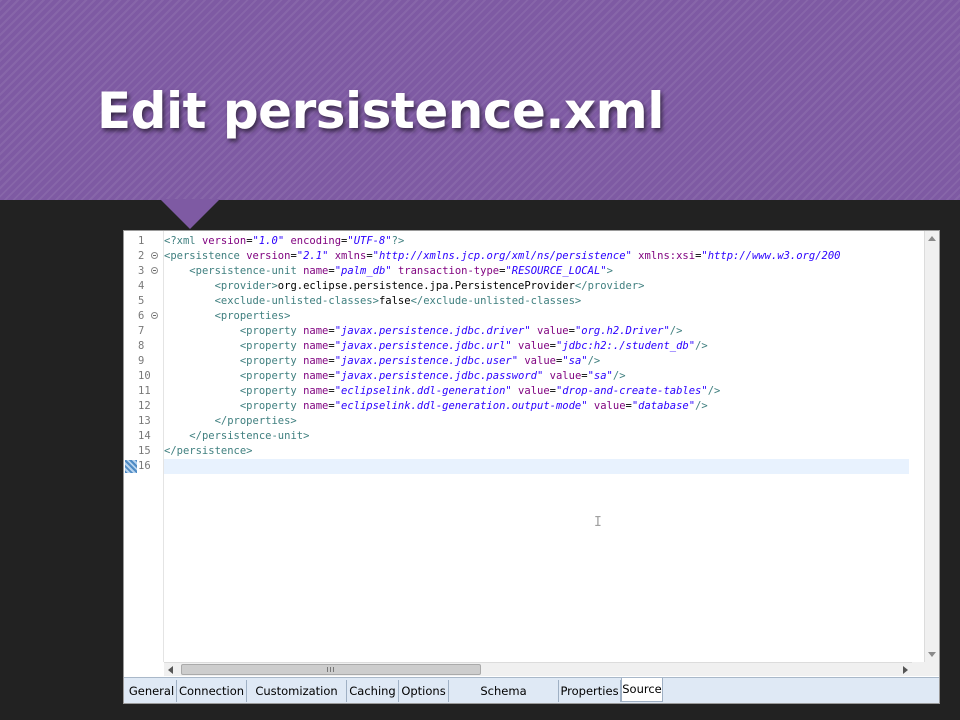  Describe the element at coordinates (590, 691) in the screenshot. I see `tab-properties: Properties` at that location.